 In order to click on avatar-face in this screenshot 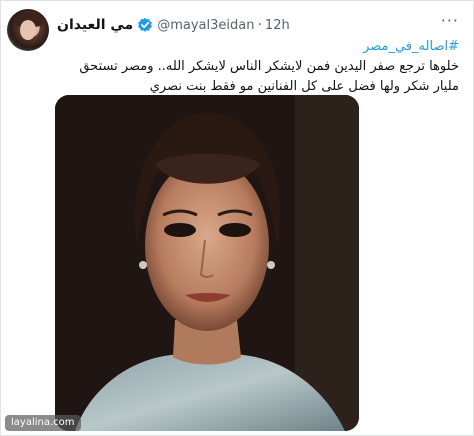, I will do `click(28, 30)`.